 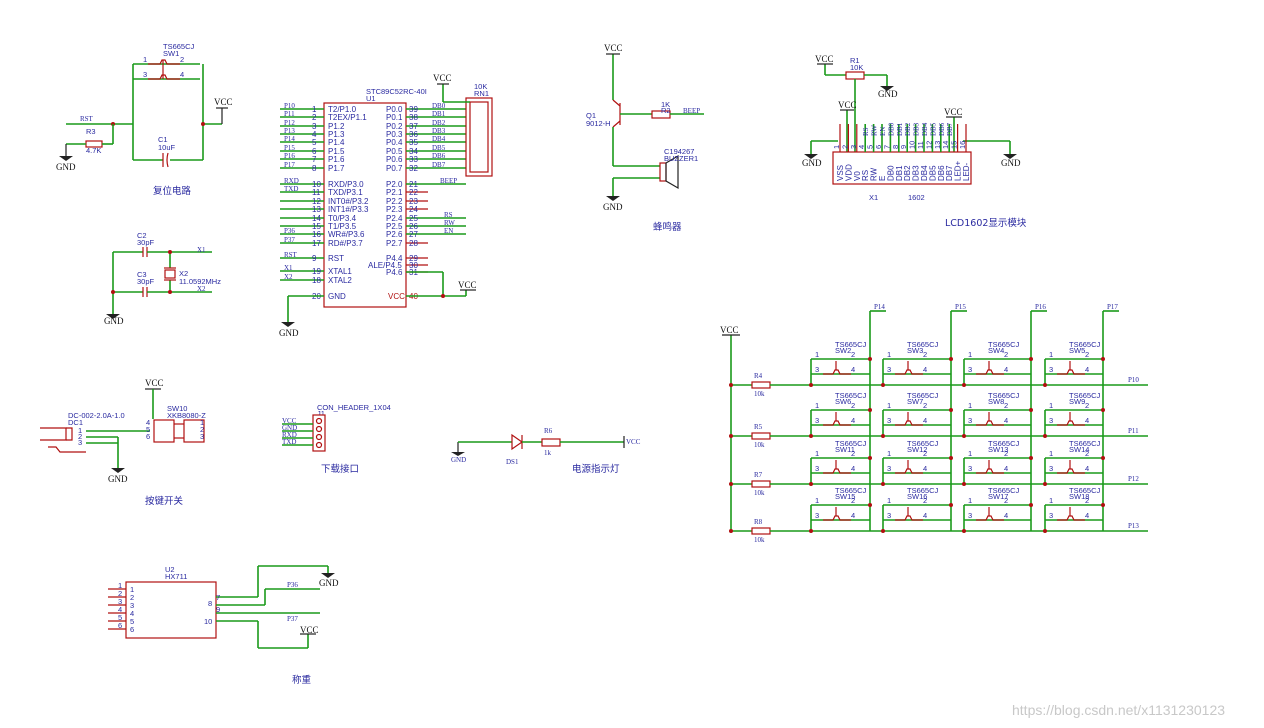 What do you see at coordinates (847, 105) in the screenshot?
I see `lcd-vcc-mid: VCC` at bounding box center [847, 105].